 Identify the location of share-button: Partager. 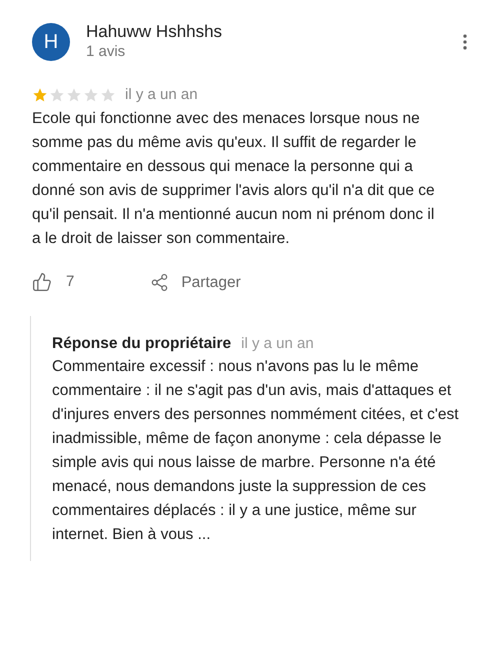
(195, 282).